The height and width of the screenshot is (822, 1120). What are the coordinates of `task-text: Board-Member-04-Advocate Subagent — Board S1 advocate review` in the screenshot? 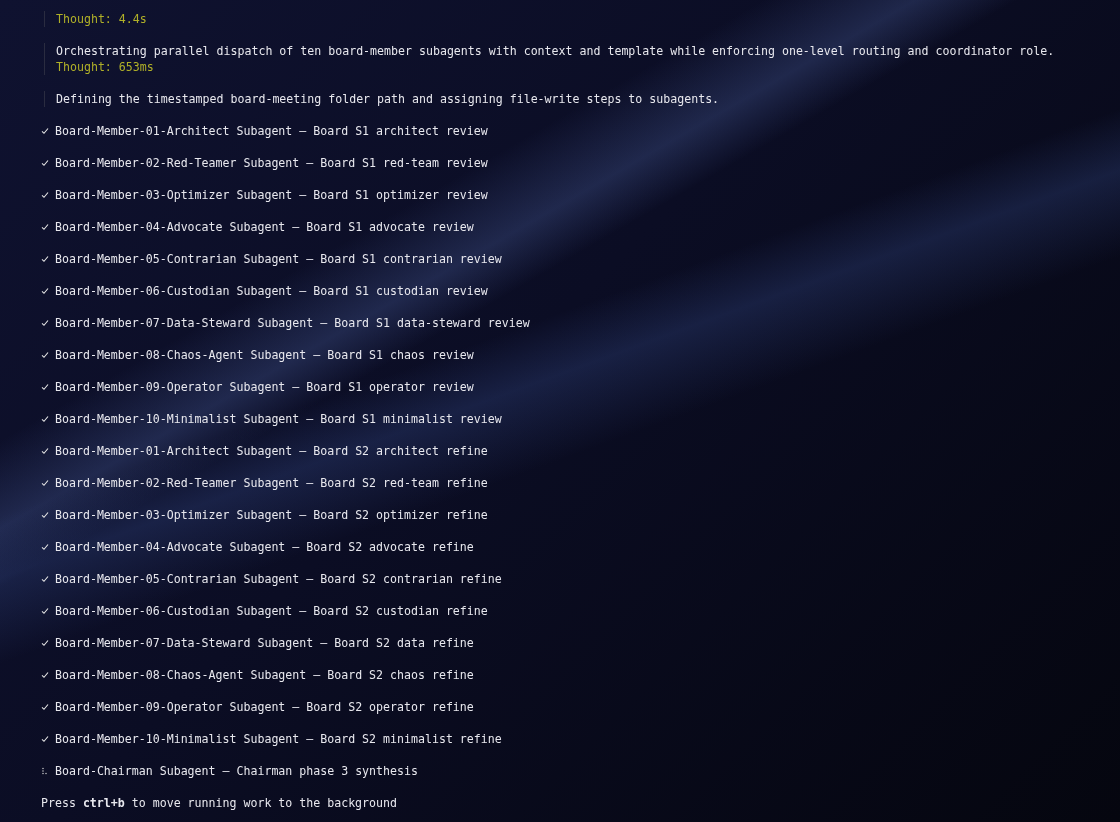 It's located at (264, 227).